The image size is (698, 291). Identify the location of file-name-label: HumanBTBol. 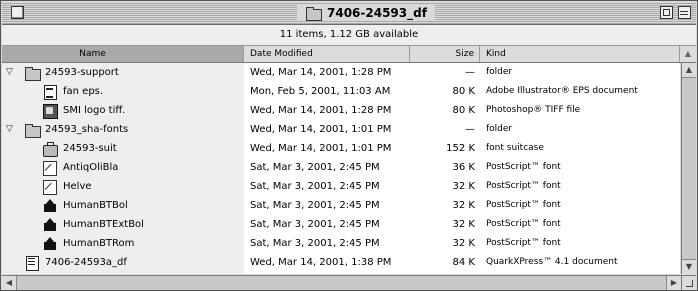
(95, 205).